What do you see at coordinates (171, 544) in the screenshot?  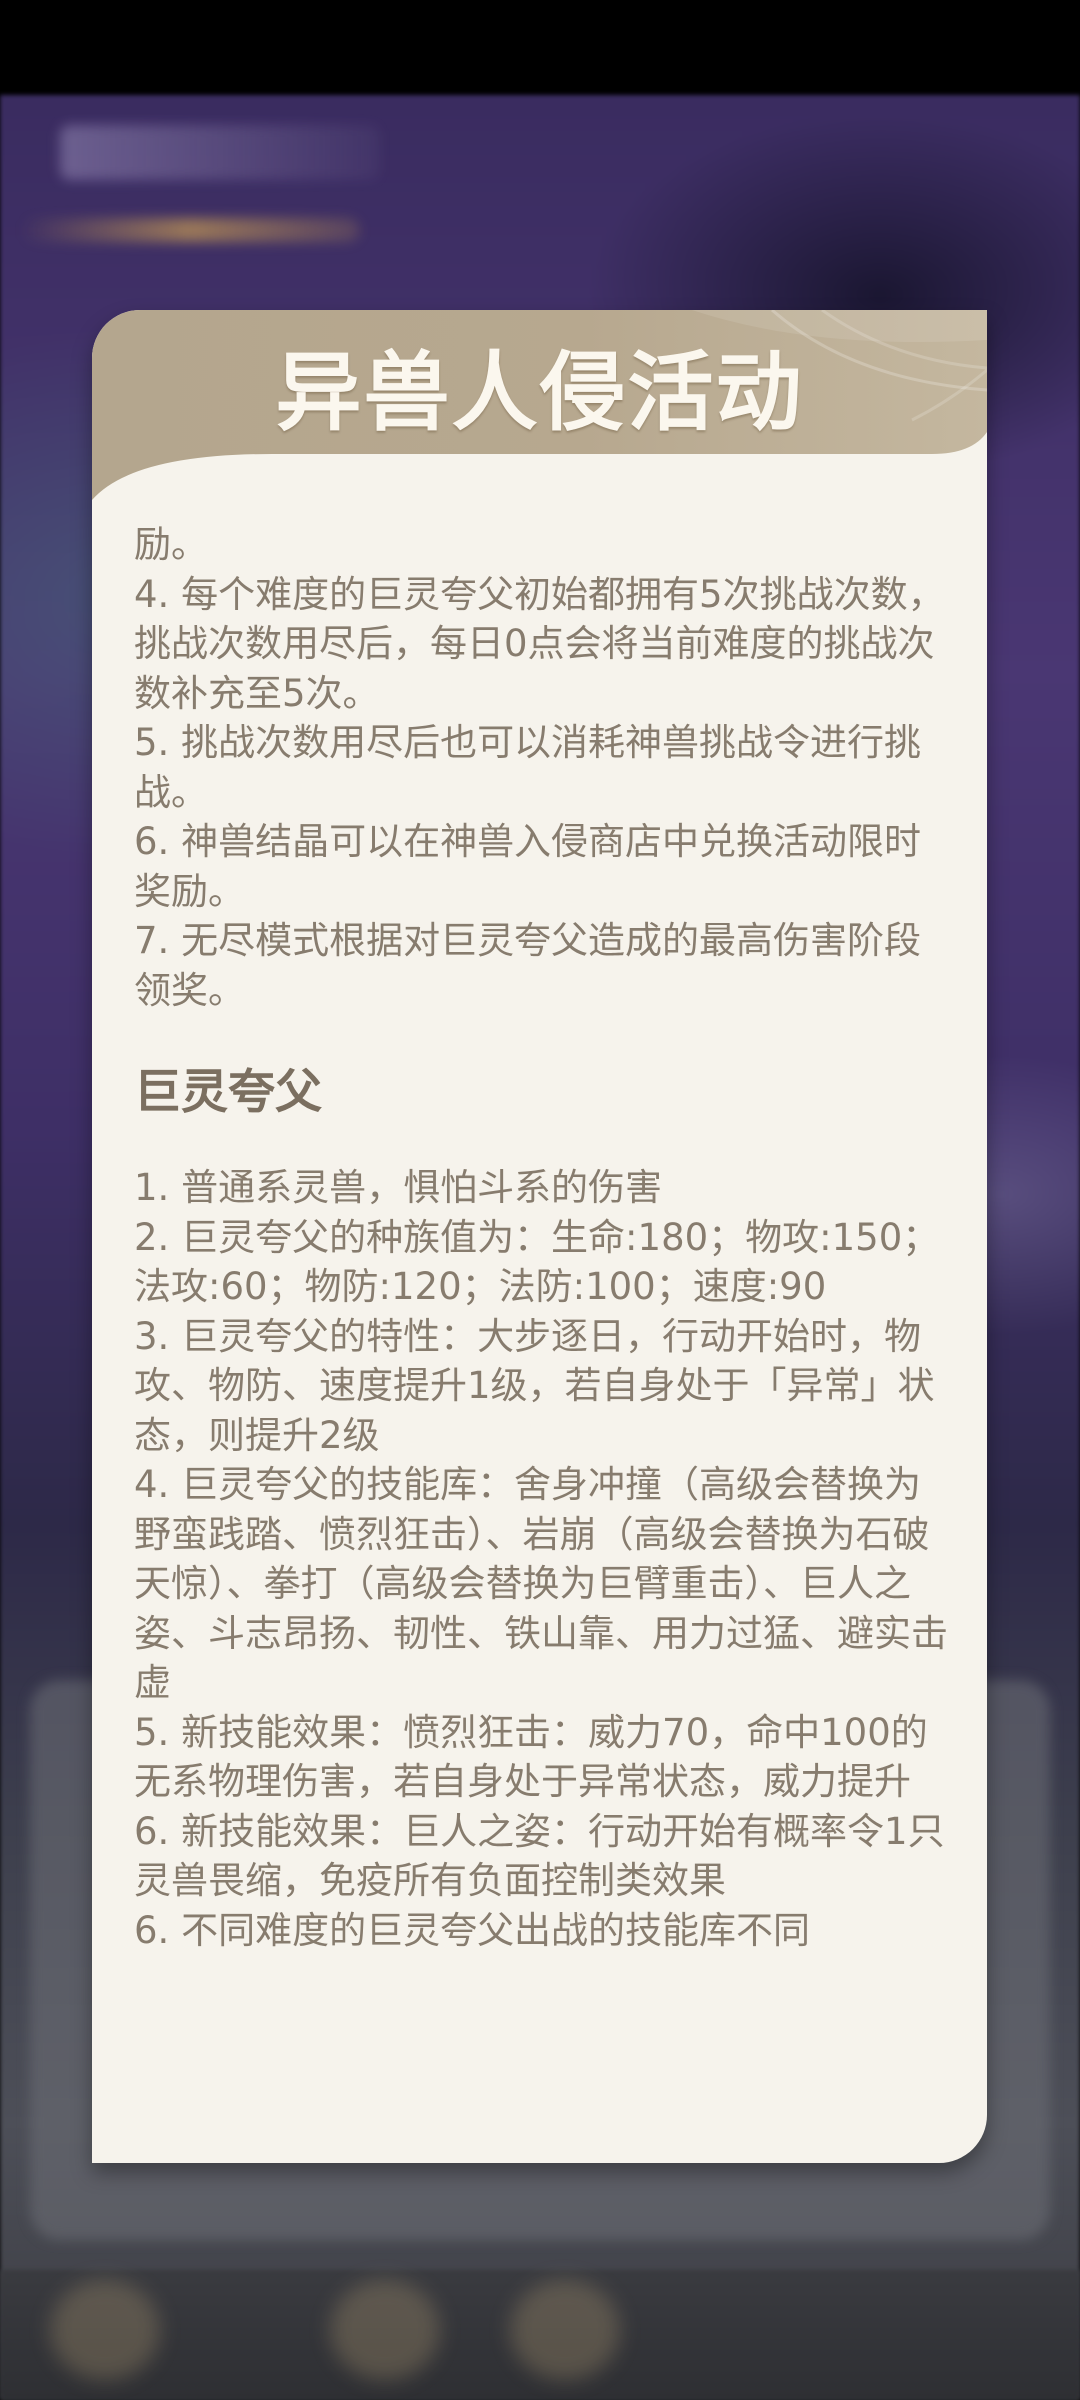 I see `rule-line: 励。` at bounding box center [171, 544].